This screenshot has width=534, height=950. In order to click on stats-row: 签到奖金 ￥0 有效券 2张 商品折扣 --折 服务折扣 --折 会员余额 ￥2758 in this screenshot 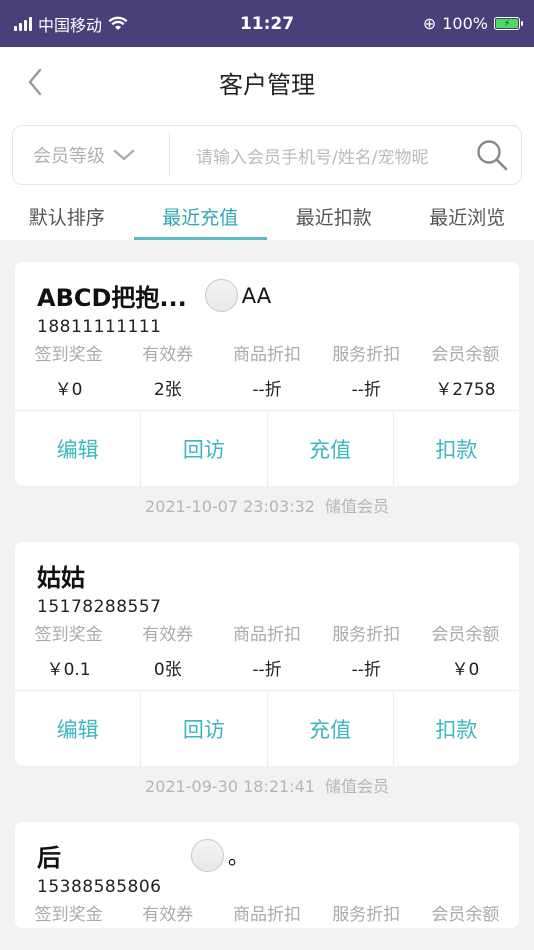, I will do `click(267, 376)`.